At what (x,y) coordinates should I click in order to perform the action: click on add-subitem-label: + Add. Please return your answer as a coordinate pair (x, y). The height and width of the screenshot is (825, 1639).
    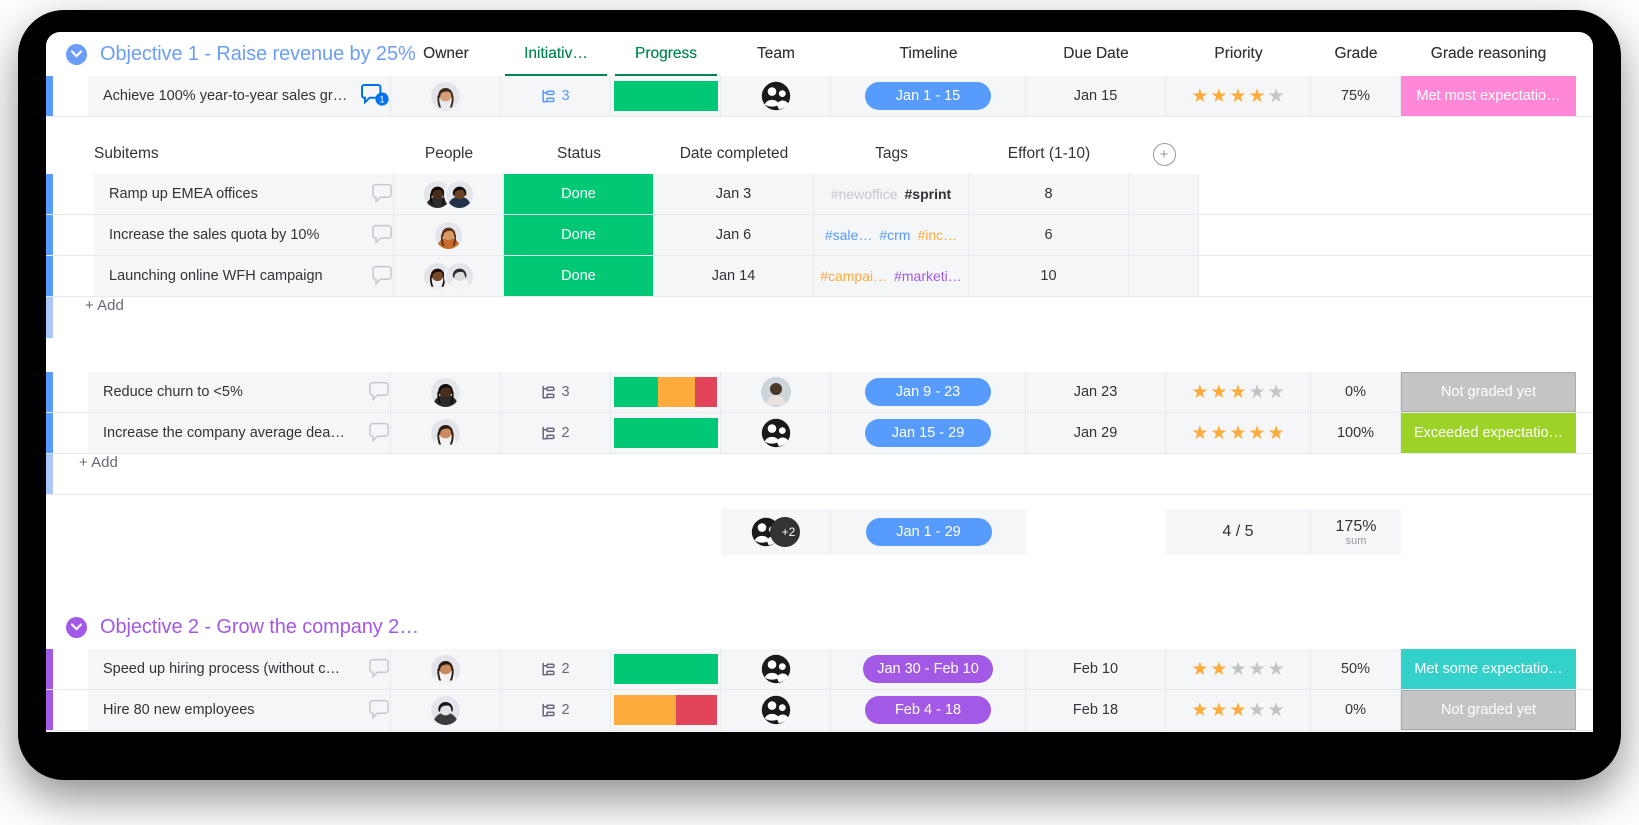
    Looking at the image, I should click on (88, 317).